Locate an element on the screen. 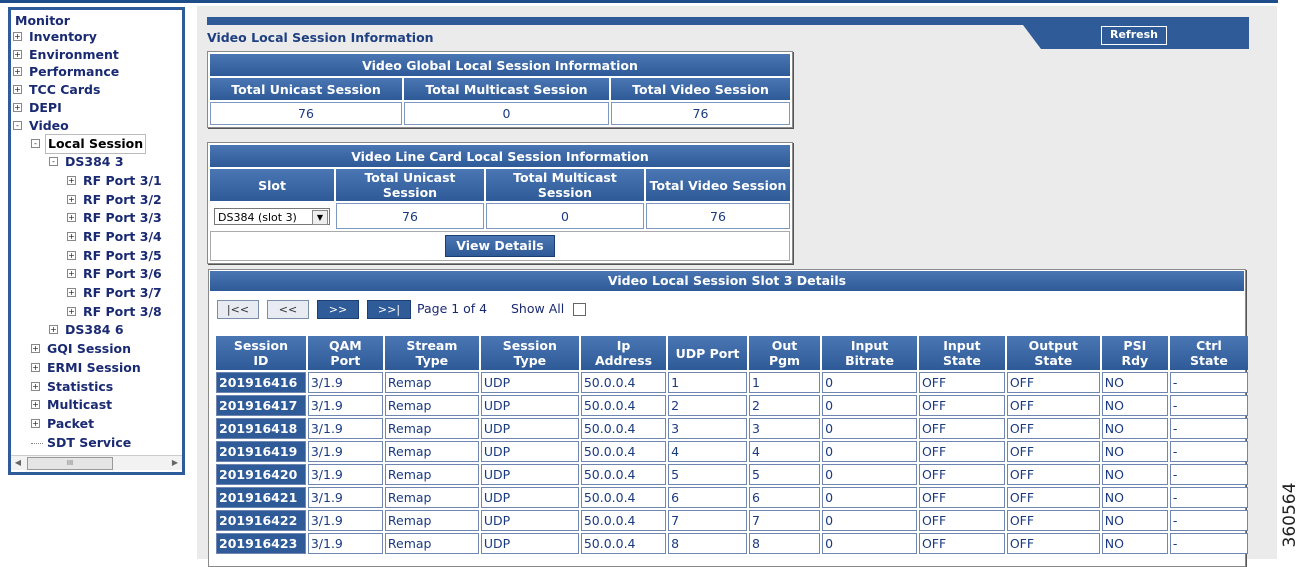 The width and height of the screenshot is (1303, 567). tree-item-performance: + Performance is located at coordinates (67, 72).